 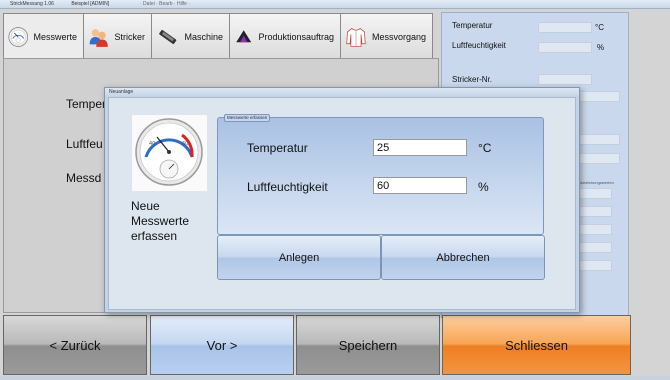 What do you see at coordinates (244, 35) in the screenshot?
I see `fabric-icon` at bounding box center [244, 35].